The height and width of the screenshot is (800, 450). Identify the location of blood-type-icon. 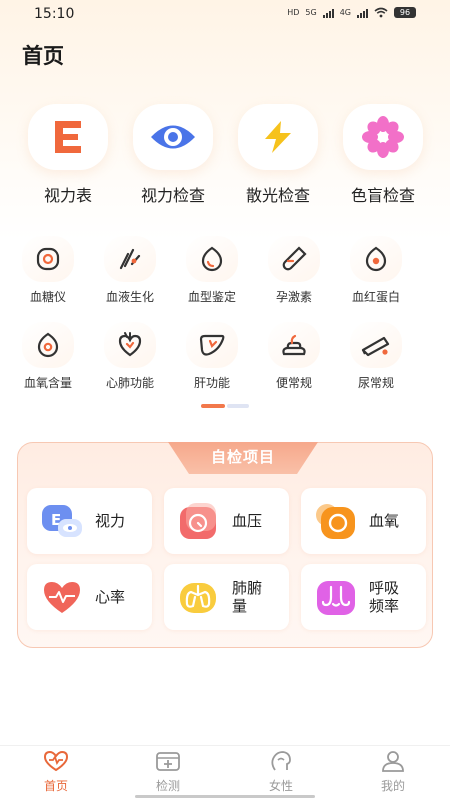
(212, 259).